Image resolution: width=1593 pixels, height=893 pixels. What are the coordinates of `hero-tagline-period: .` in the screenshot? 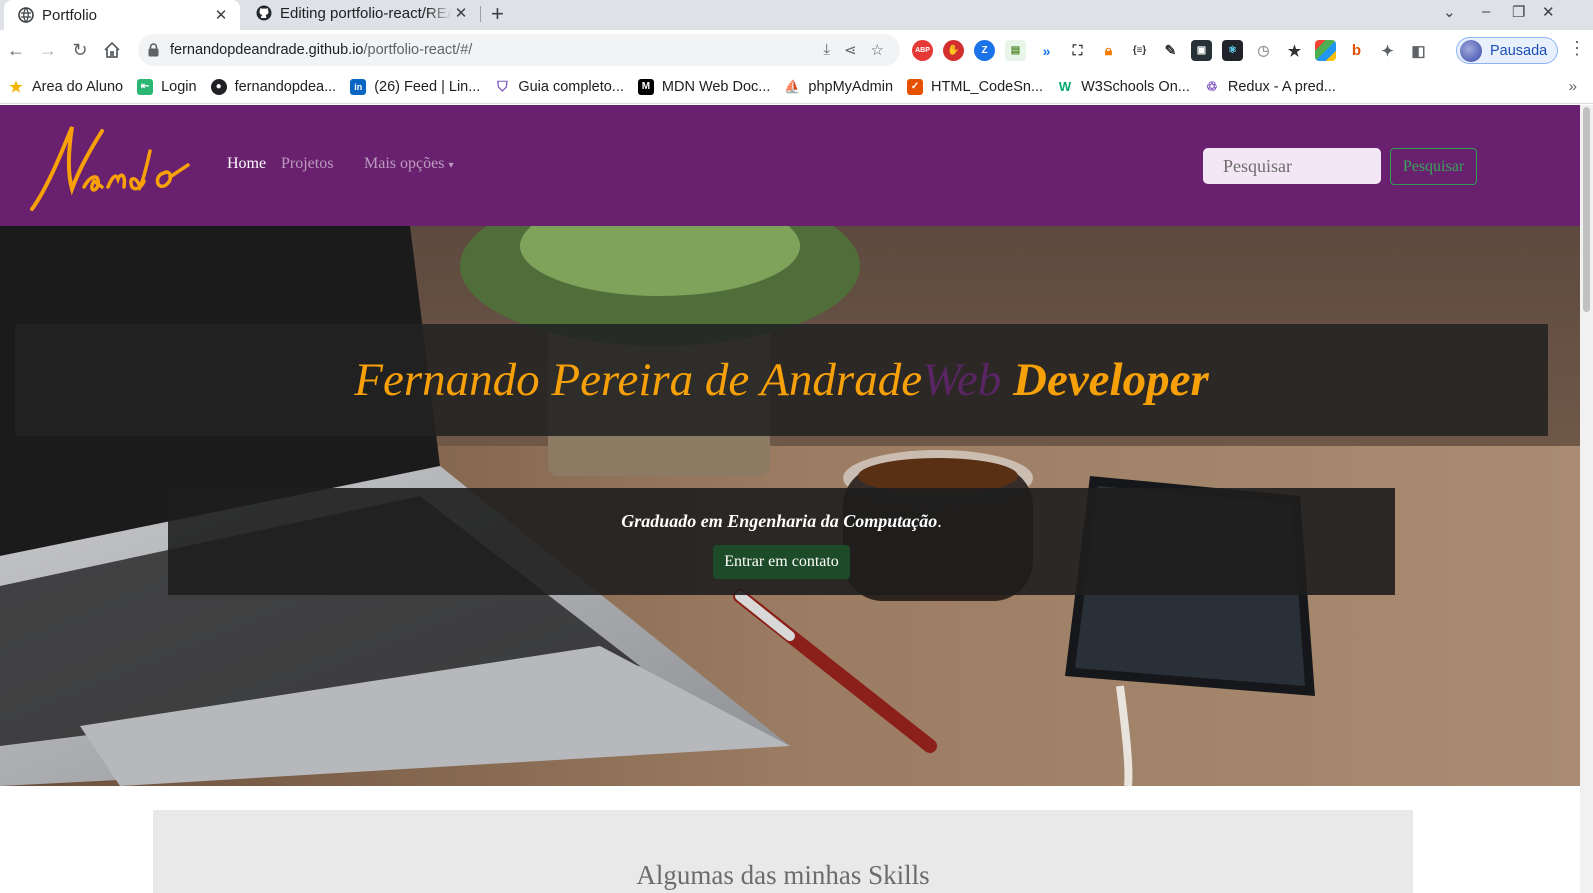 It's located at (939, 521).